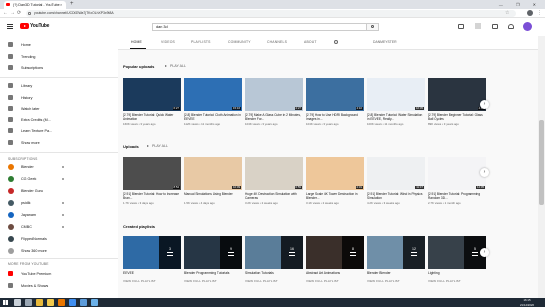 The height and width of the screenshot is (307, 545). Describe the element at coordinates (5, 13) in the screenshot. I see `back-button: ←` at that location.